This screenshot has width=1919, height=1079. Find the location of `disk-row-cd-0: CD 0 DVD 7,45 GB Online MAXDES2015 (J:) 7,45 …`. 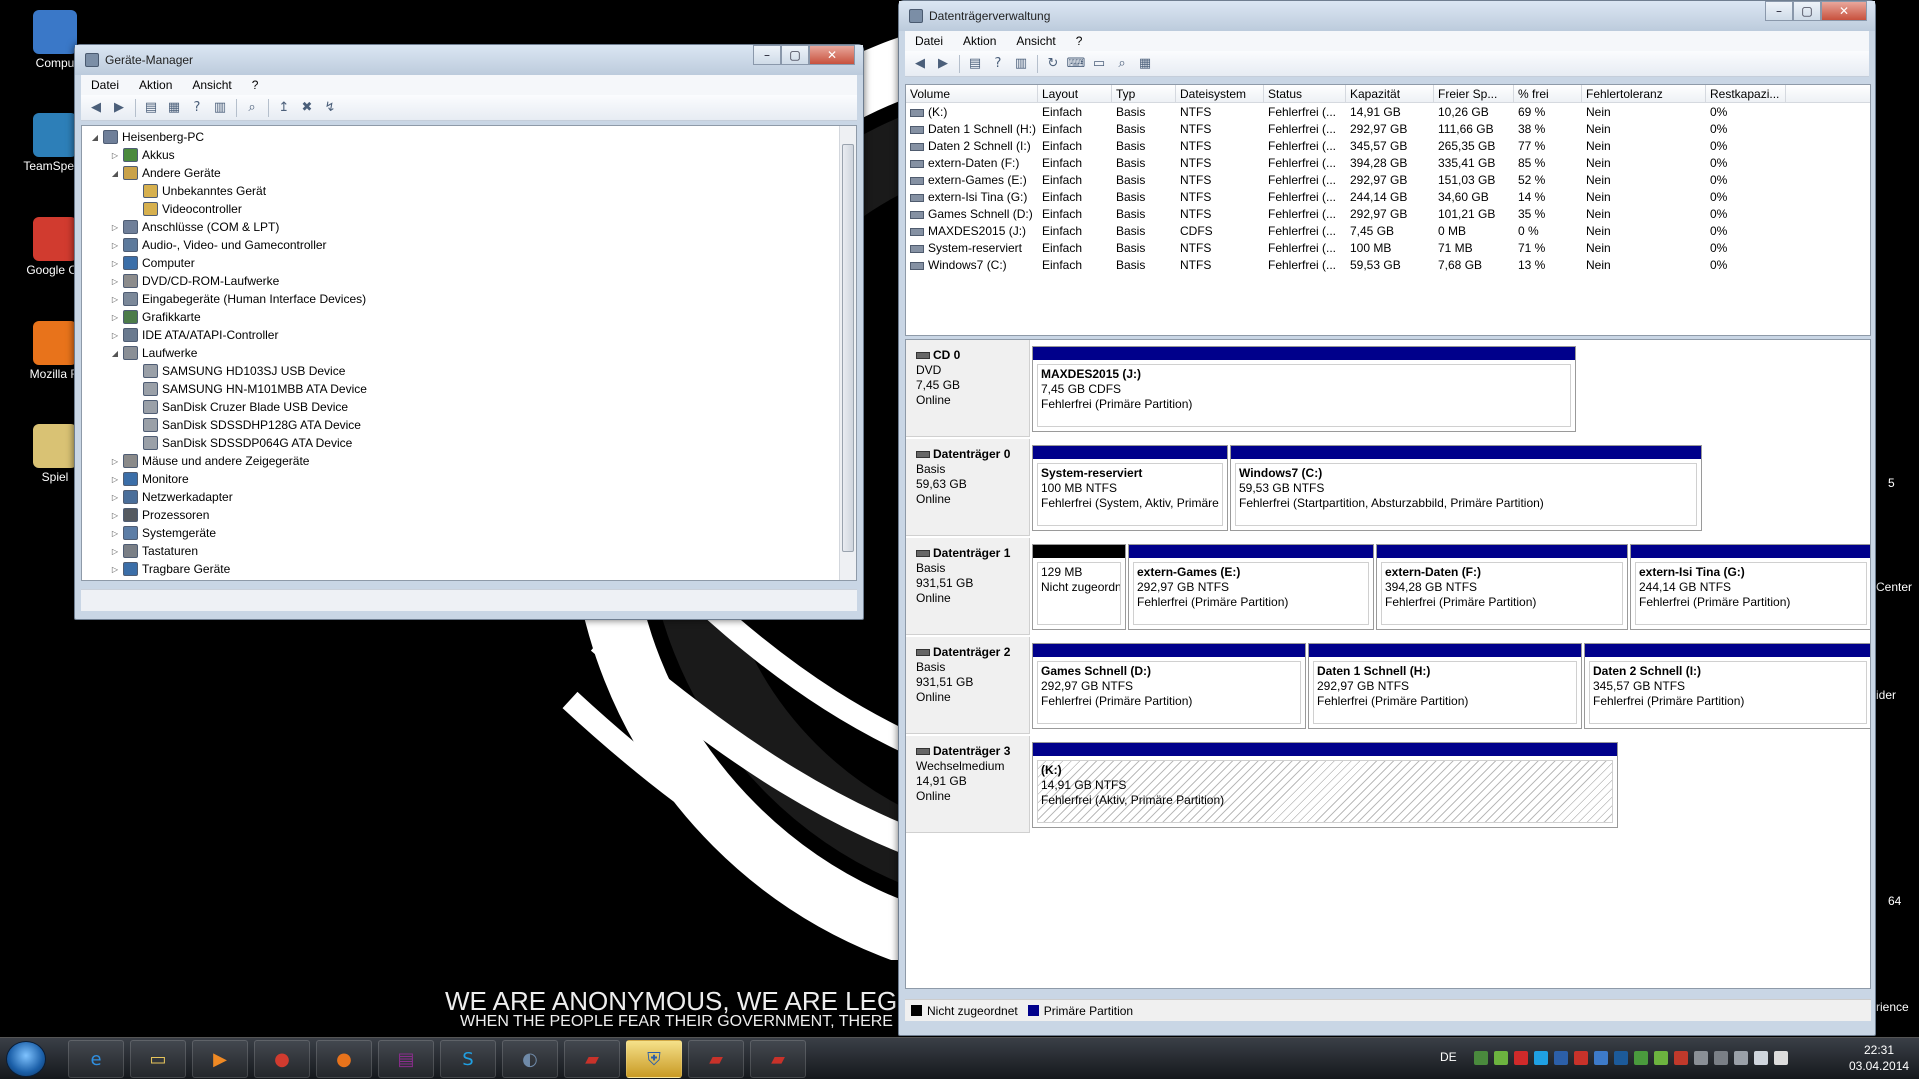

disk-row-cd-0: CD 0 DVD 7,45 GB Online MAXDES2015 (J:) 7,45 … is located at coordinates (1388, 388).